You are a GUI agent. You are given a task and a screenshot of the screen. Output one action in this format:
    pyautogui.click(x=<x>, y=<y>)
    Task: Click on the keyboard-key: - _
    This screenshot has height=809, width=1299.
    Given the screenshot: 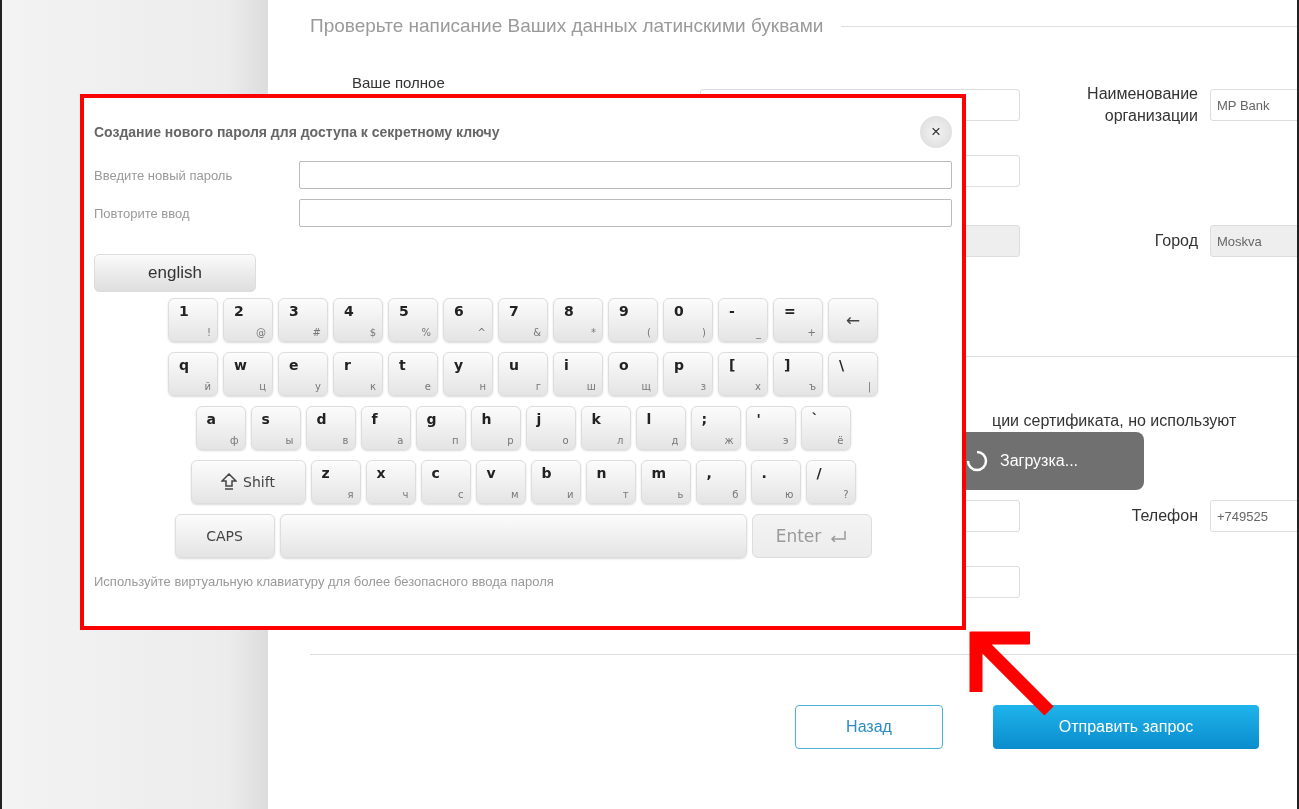 What is the action you would take?
    pyautogui.click(x=743, y=320)
    